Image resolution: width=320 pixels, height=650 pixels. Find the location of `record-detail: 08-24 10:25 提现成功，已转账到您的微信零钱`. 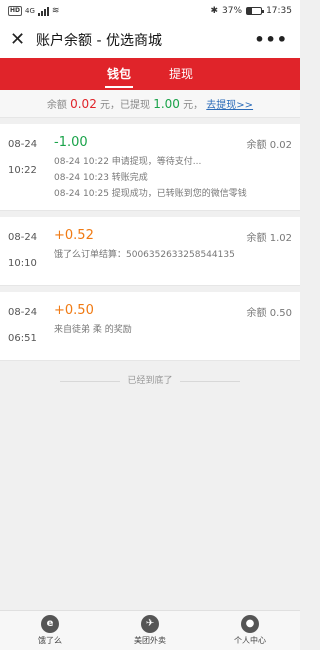

record-detail: 08-24 10:25 提现成功，已转账到您的微信零钱 is located at coordinates (150, 194).